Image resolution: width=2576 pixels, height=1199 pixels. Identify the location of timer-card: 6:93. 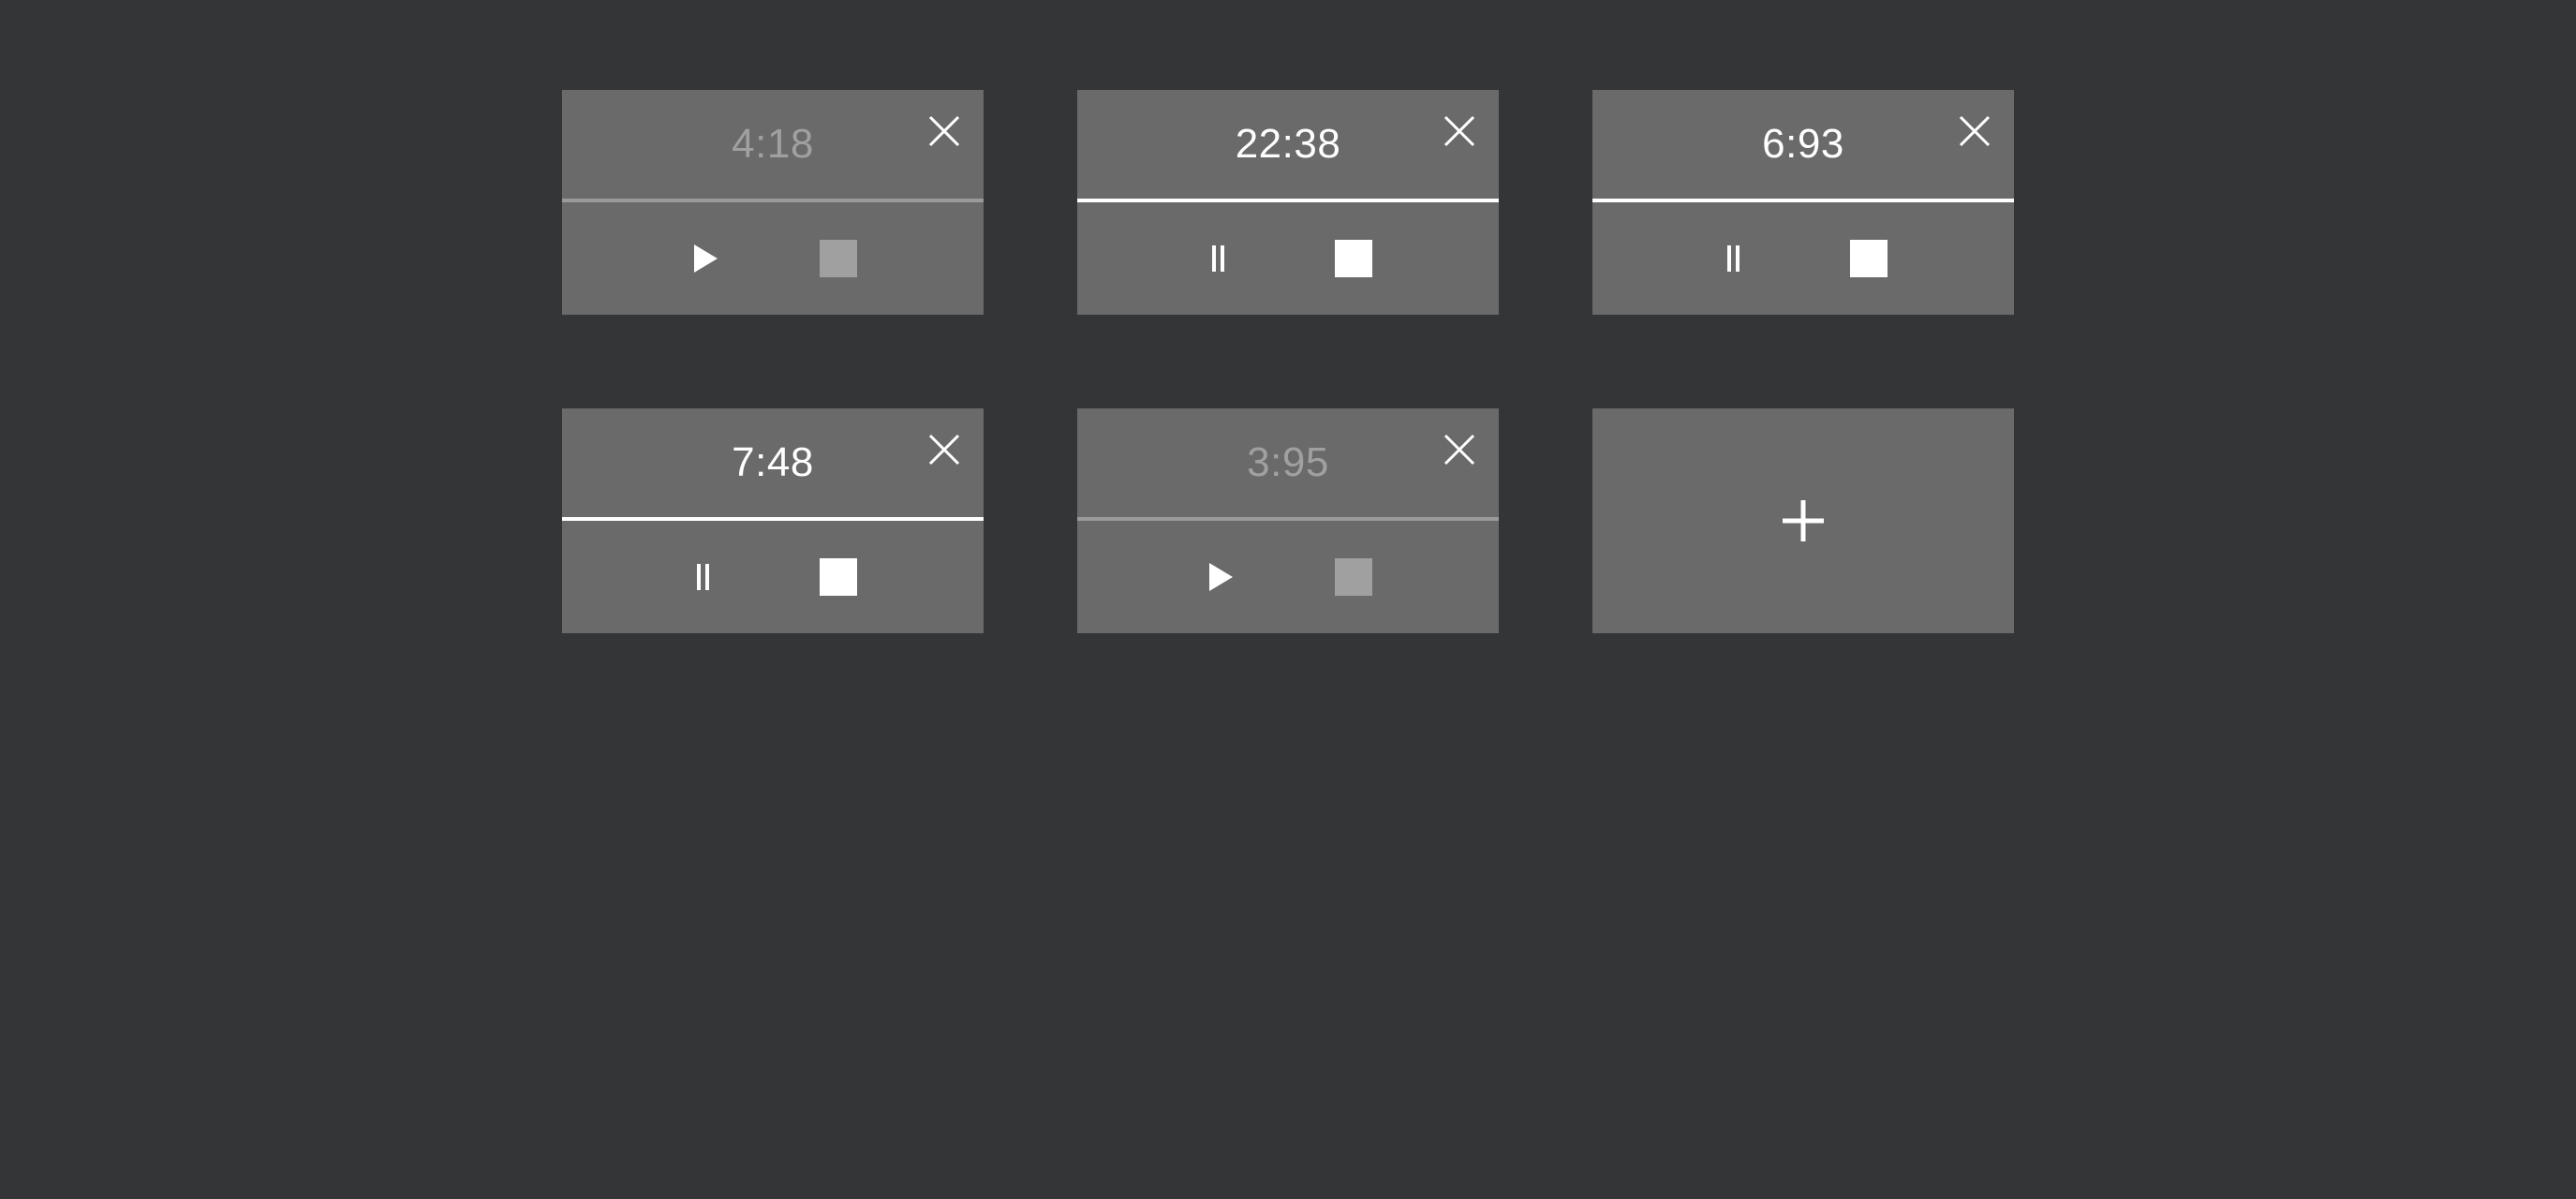
(1803, 202).